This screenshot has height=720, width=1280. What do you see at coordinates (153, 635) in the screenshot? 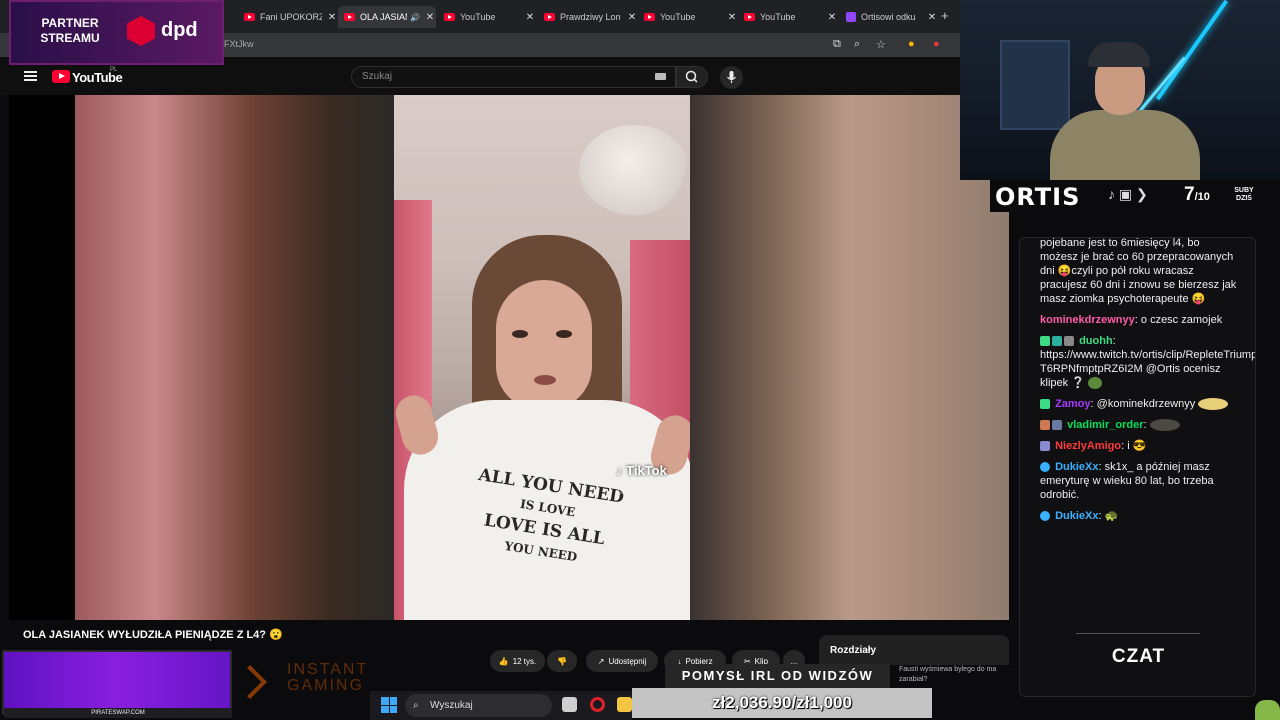
I see `video-title: OLA JASIANEK WYŁUDZIŁA PIENIĄDZE Z L4? 😮` at bounding box center [153, 635].